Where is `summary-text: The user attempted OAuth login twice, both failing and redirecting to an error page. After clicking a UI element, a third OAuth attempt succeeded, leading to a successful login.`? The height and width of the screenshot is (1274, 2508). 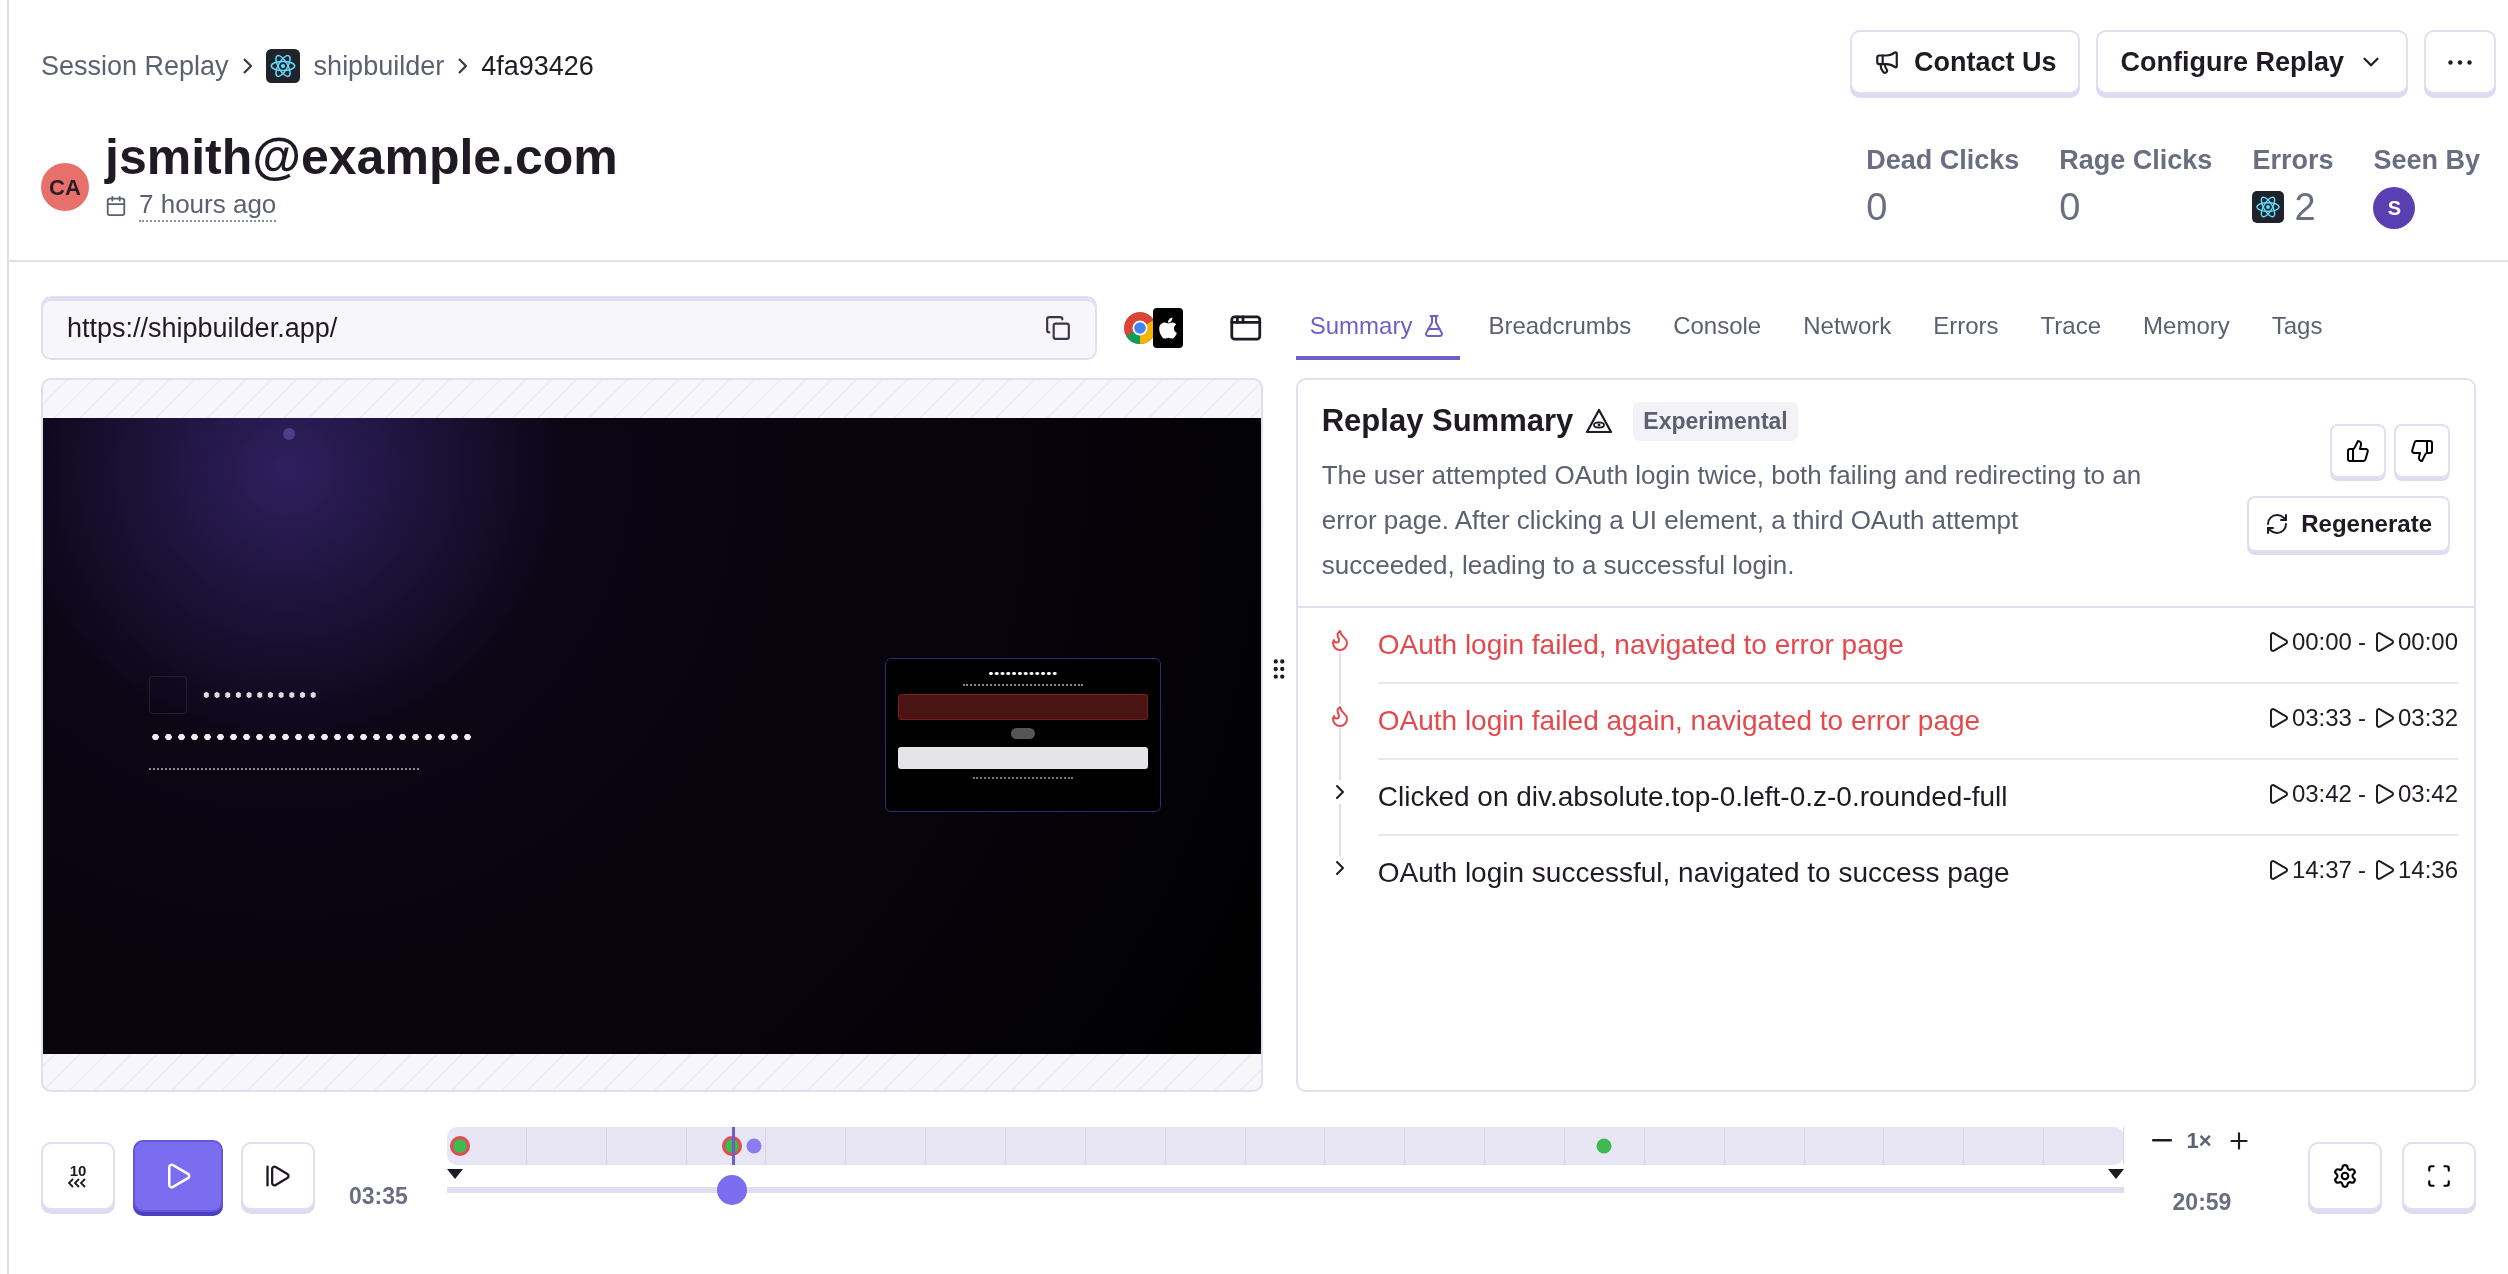 summary-text: The user attempted OAuth login twice, both failing and redirecting to an error page. After clicking a UI element, a third OAuth attempt succeeded, leading to a successful login. is located at coordinates (1732, 520).